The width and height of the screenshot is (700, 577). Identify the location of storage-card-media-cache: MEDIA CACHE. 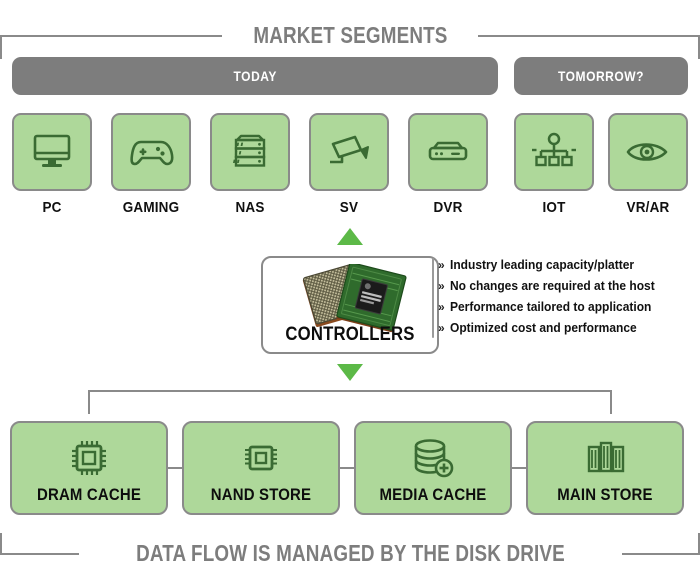
(433, 468).